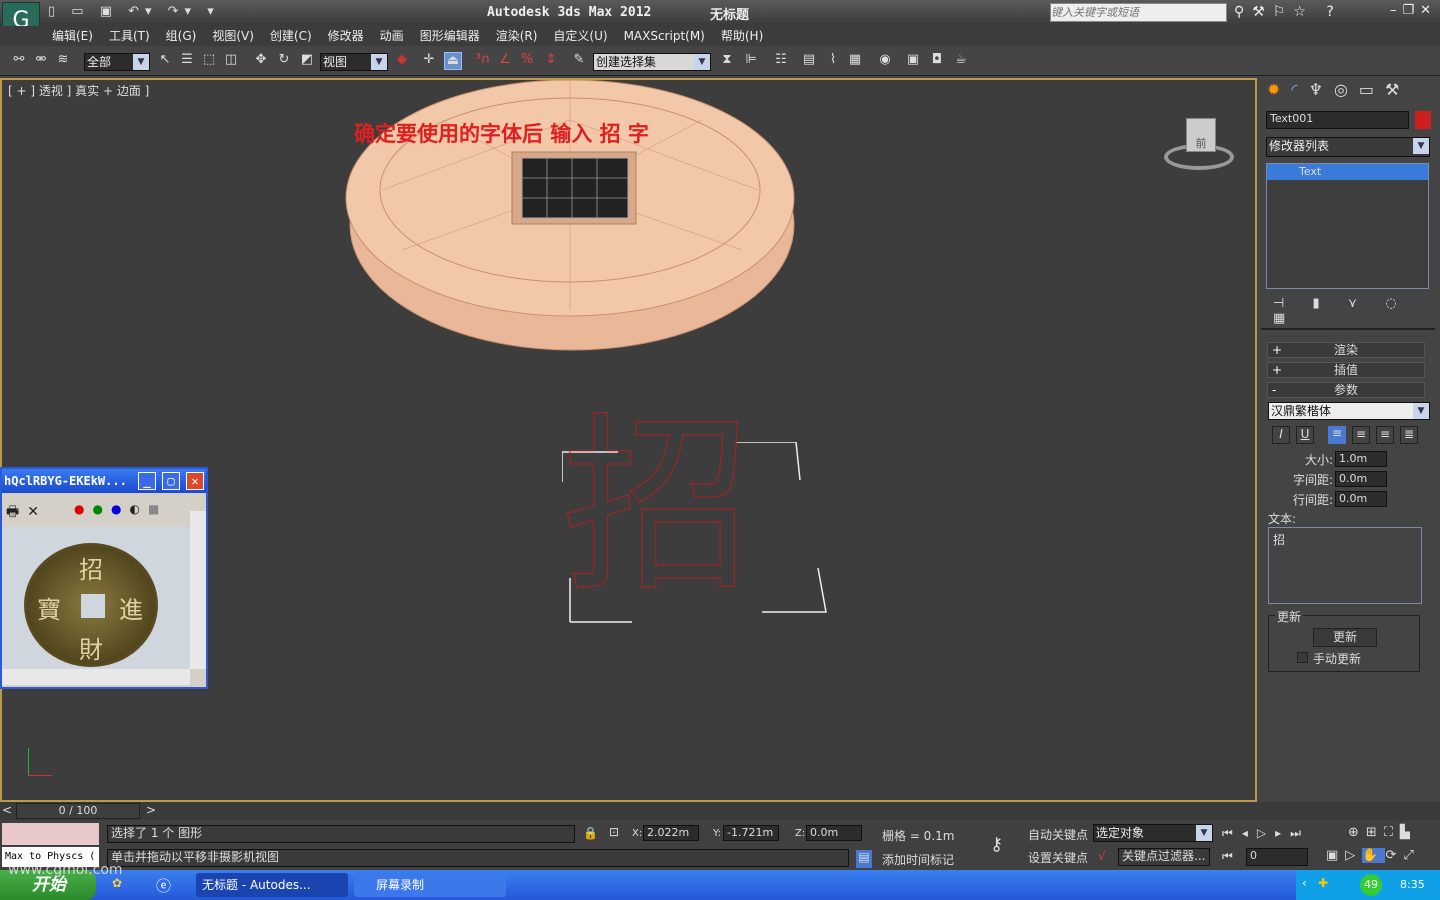 Image resolution: width=1440 pixels, height=900 pixels. Describe the element at coordinates (694, 517) in the screenshot. I see `text-shape-selection: 招` at that location.